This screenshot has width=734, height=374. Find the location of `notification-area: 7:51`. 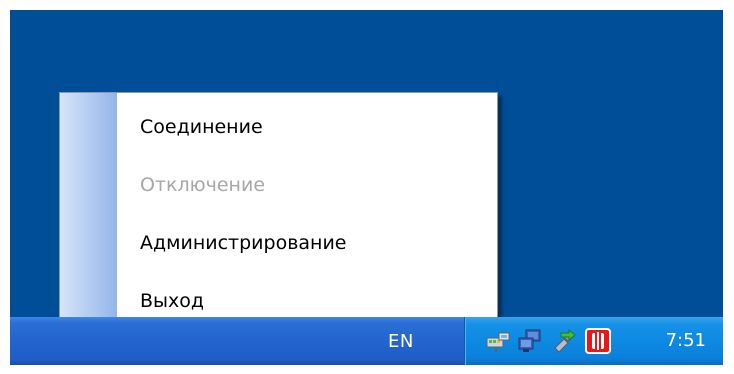

notification-area: 7:51 is located at coordinates (593, 341).